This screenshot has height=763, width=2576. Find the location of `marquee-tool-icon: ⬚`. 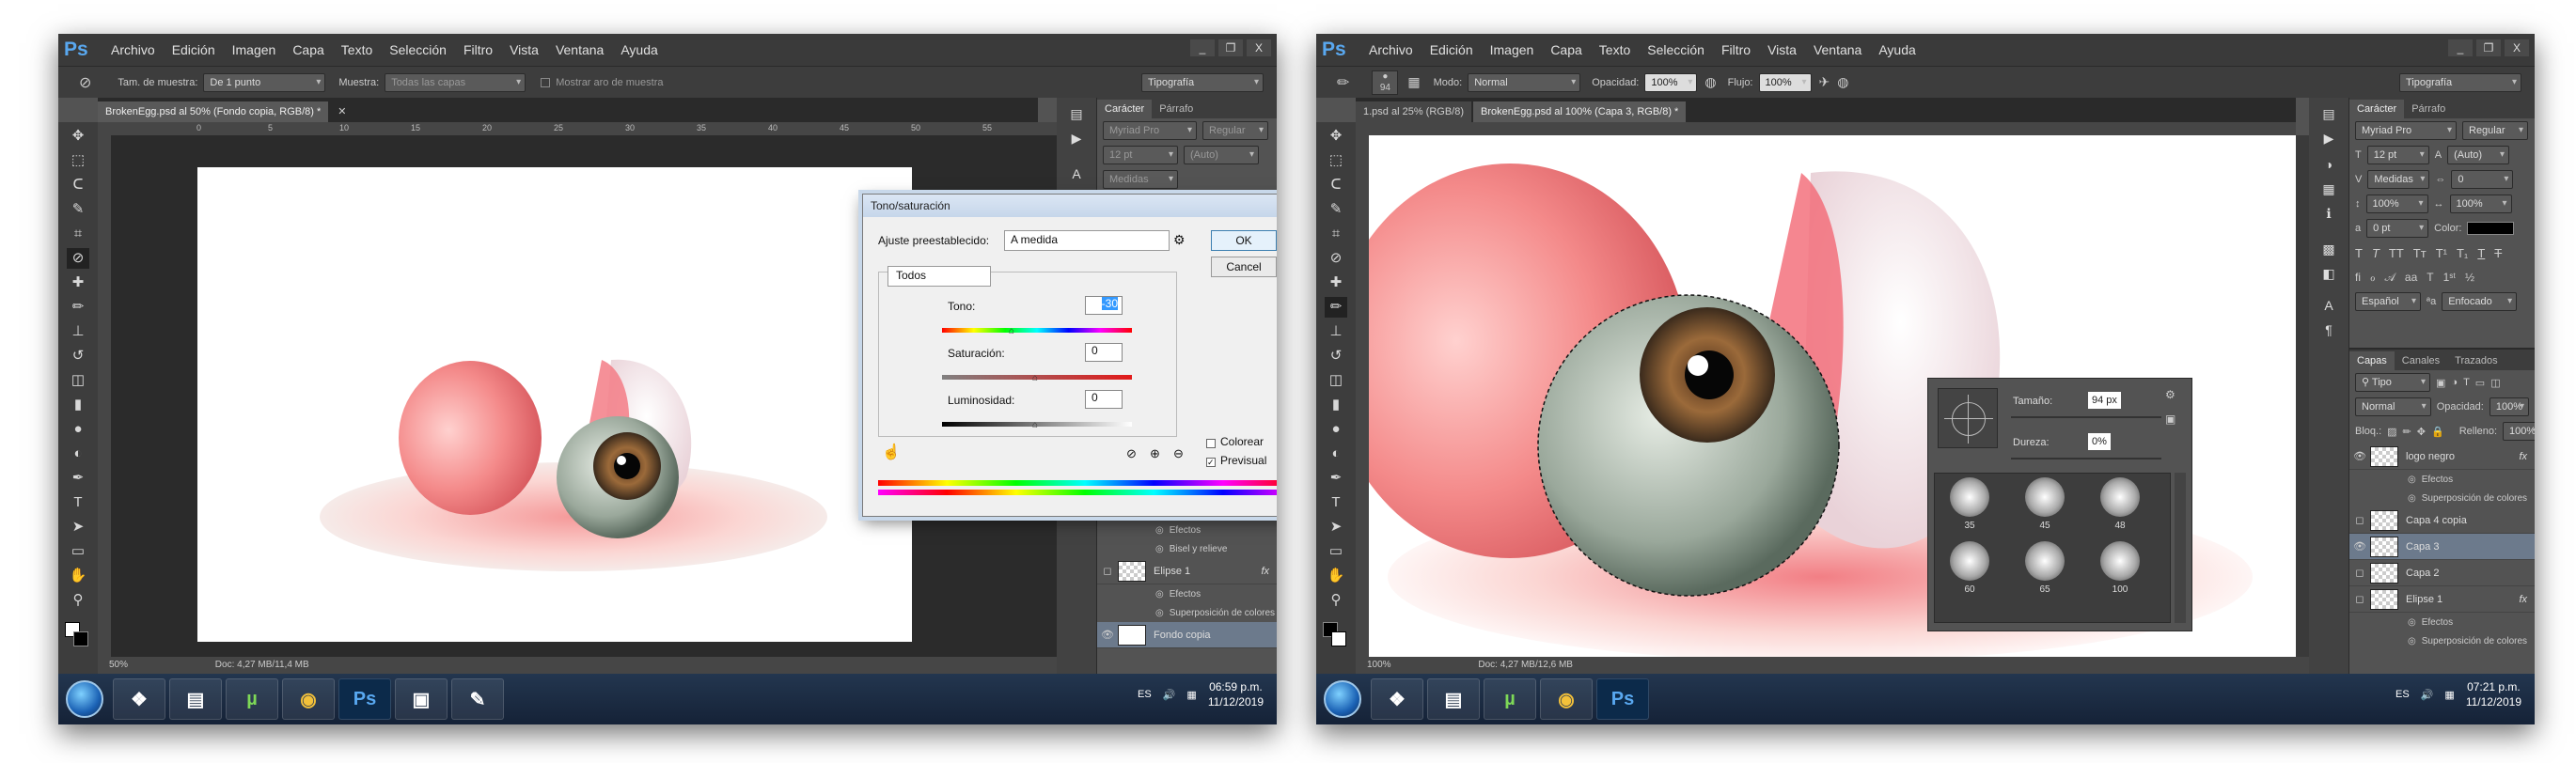

marquee-tool-icon: ⬚ is located at coordinates (78, 161).